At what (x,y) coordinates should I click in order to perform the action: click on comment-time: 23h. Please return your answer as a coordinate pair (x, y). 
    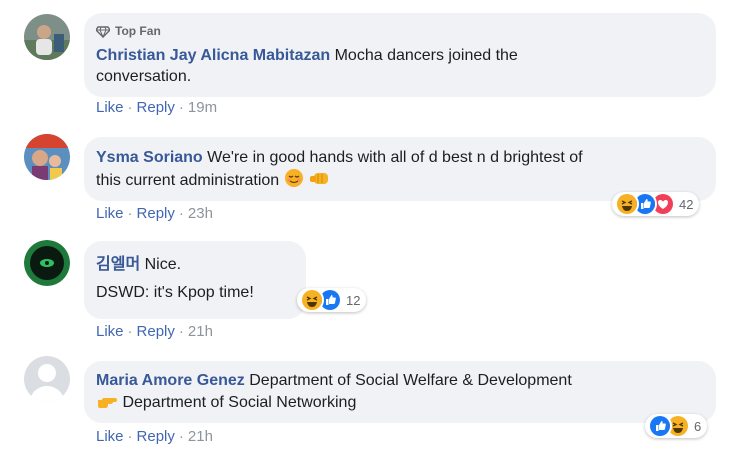
    Looking at the image, I should click on (200, 213).